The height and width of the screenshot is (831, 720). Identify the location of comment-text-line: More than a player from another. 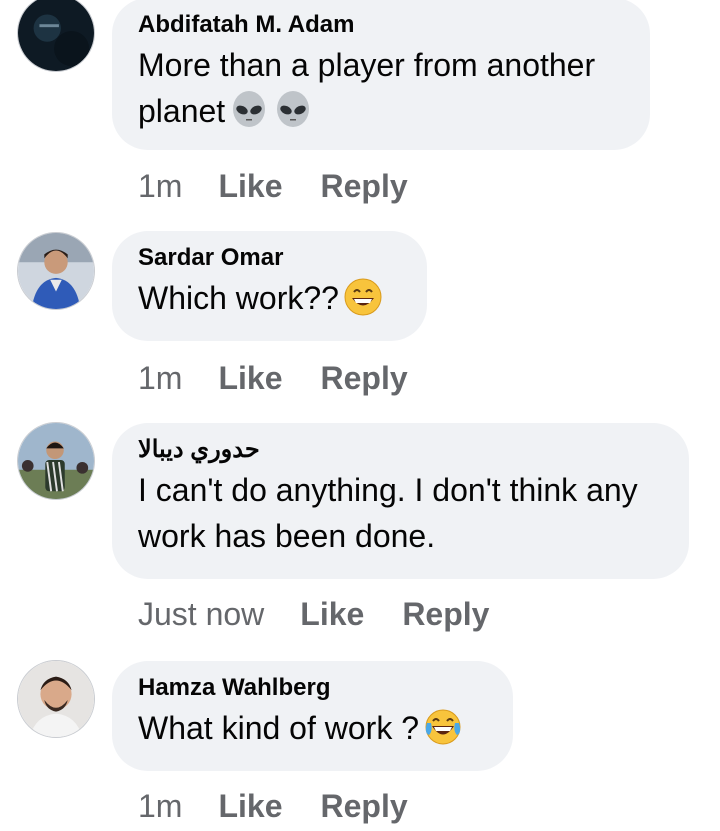
(367, 65).